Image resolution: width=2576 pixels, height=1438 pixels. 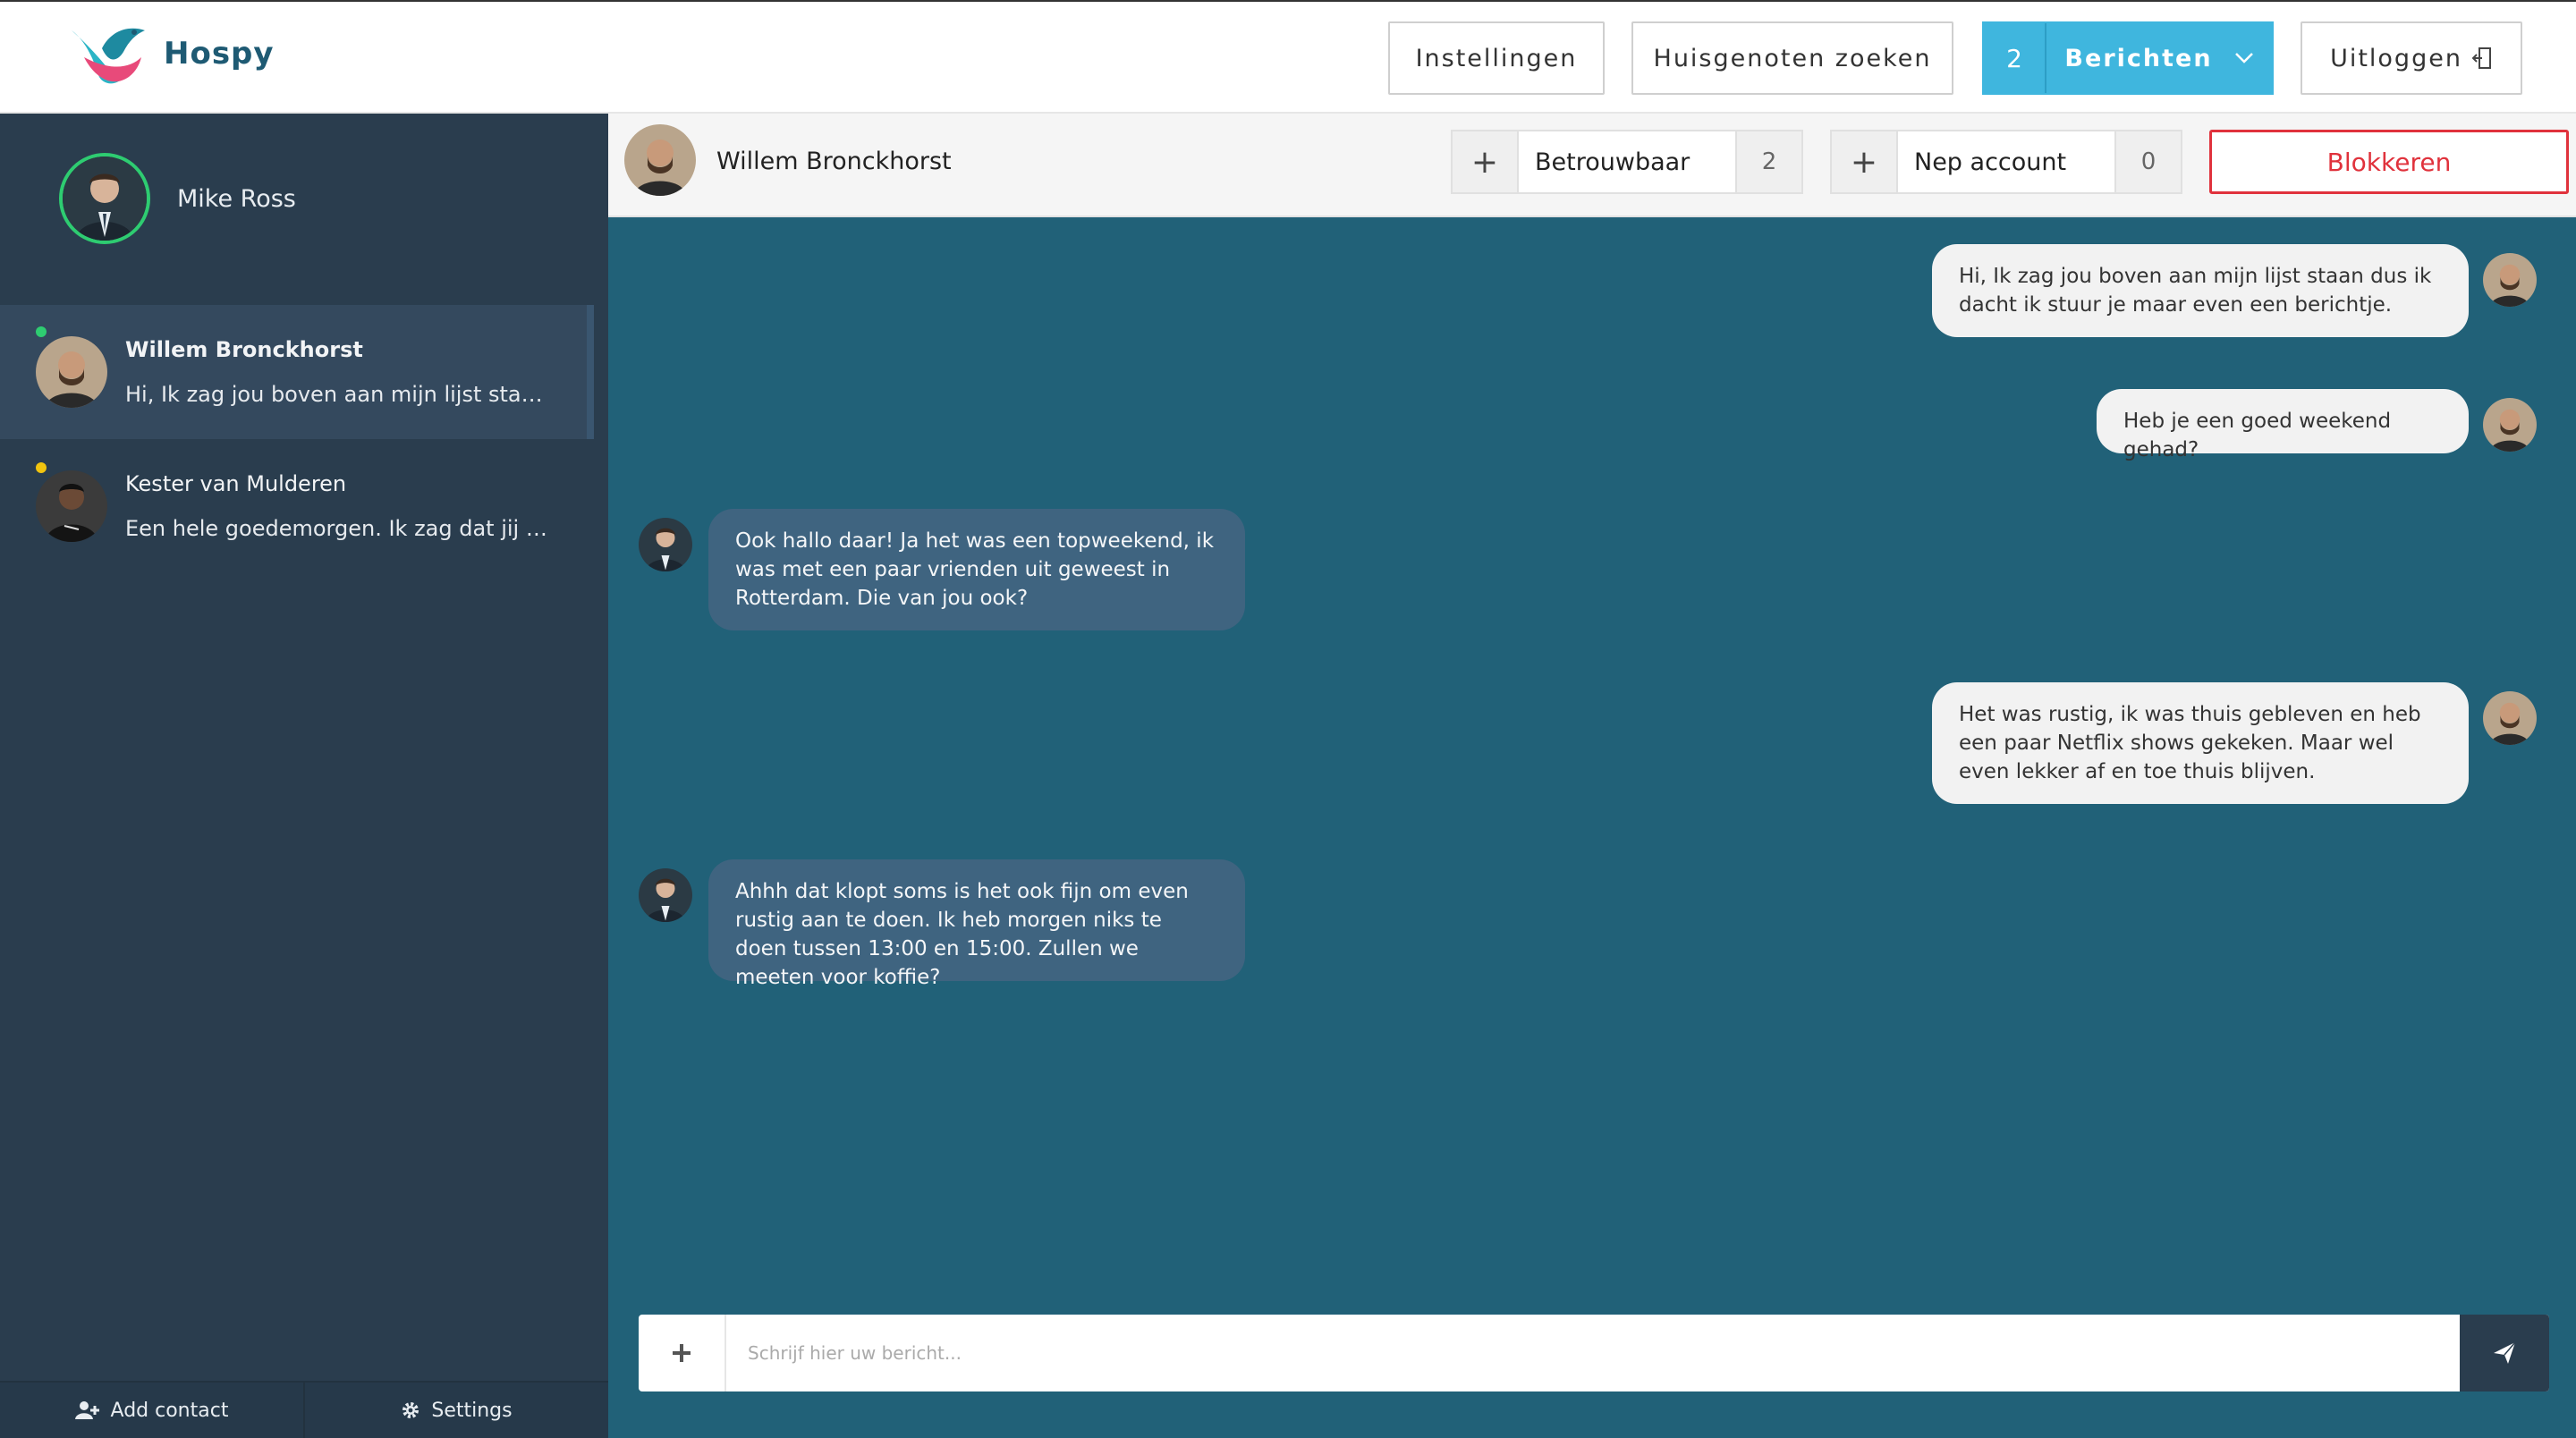 What do you see at coordinates (41, 467) in the screenshot?
I see `away-status-dot` at bounding box center [41, 467].